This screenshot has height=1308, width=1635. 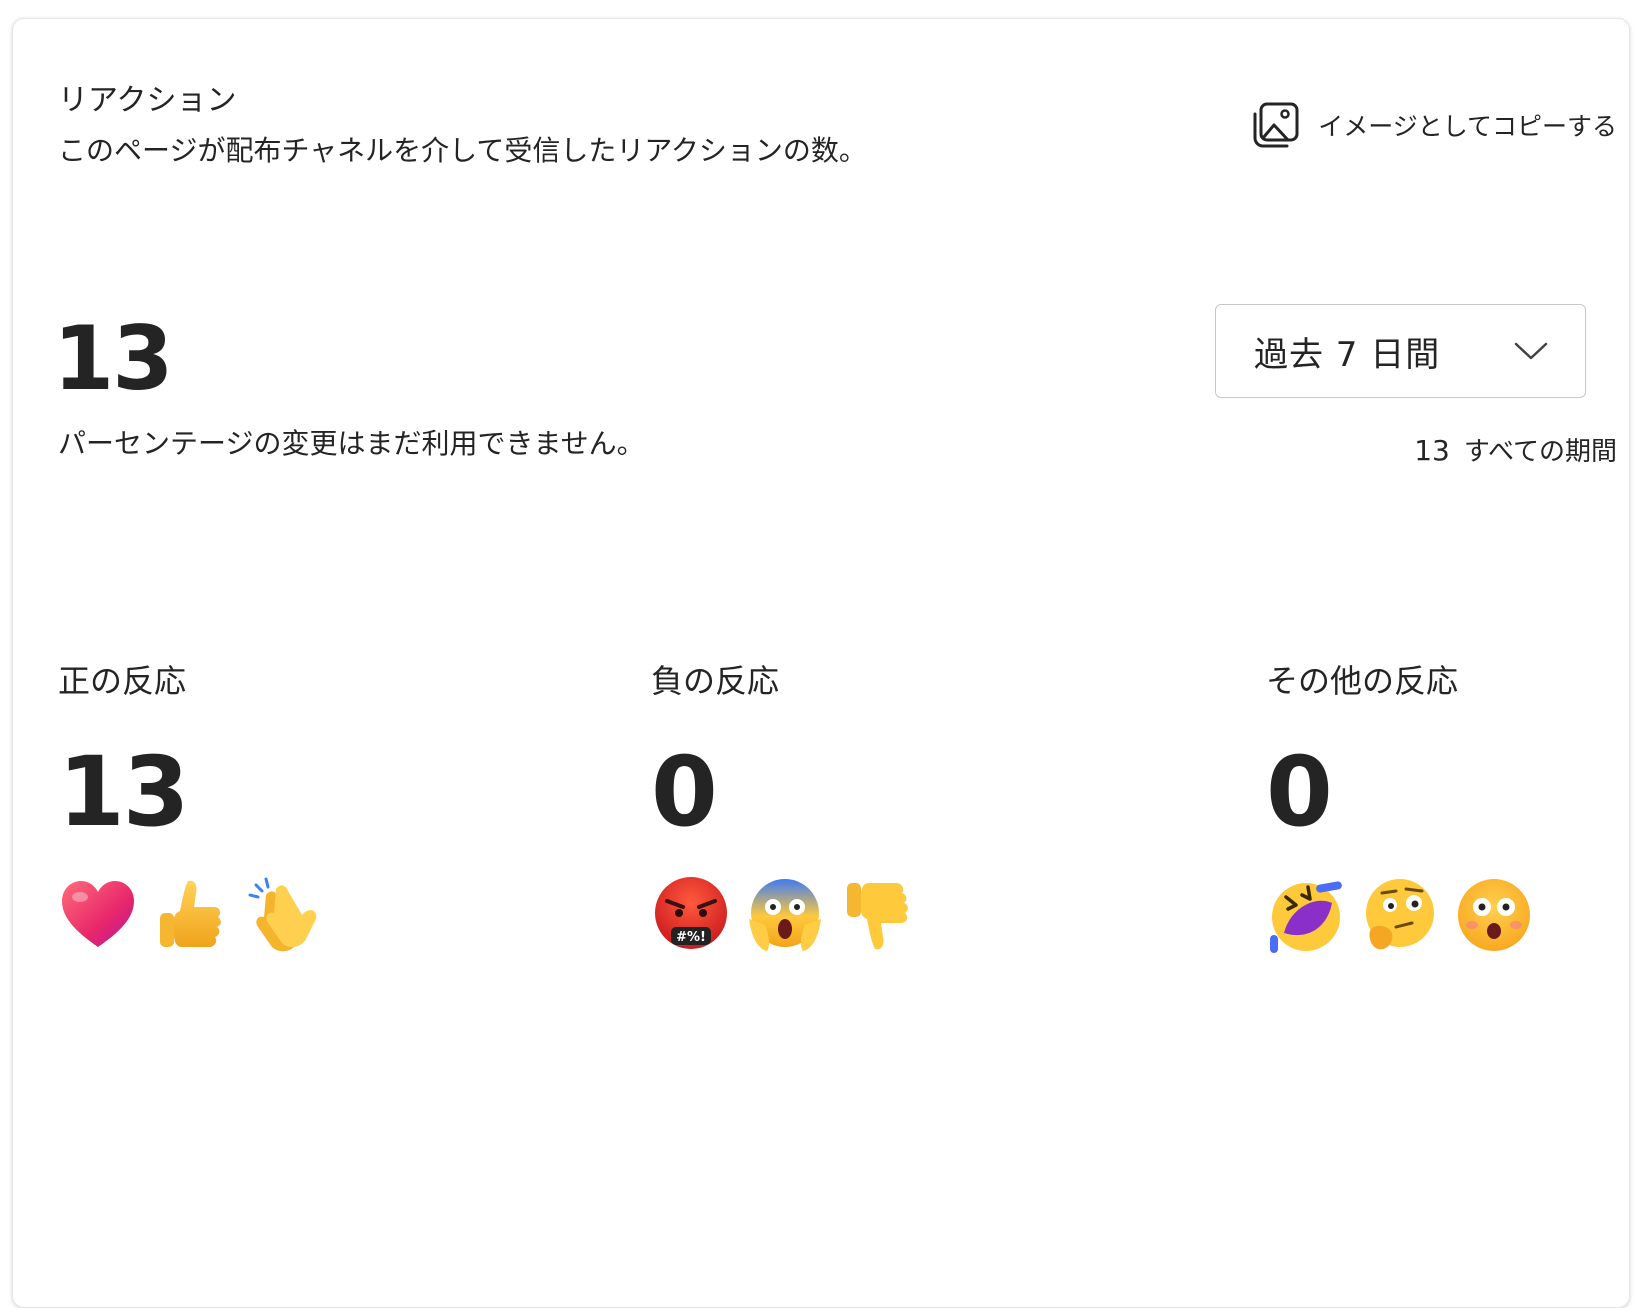 What do you see at coordinates (1446, 807) in the screenshot?
I see `other-reactions: その他の反応 0` at bounding box center [1446, 807].